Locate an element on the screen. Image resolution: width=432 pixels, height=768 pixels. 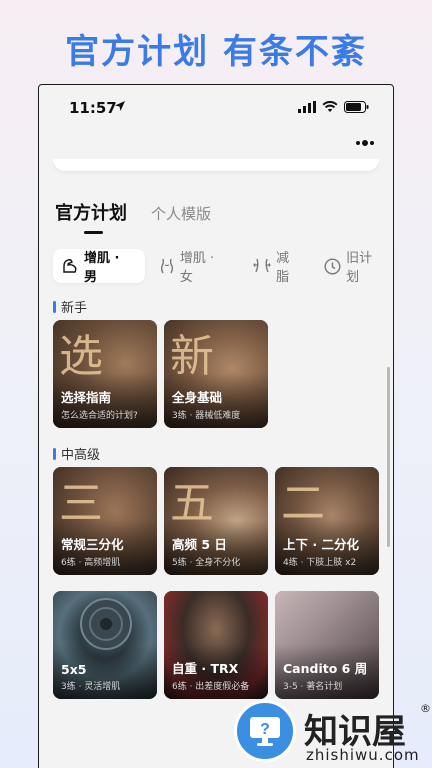
weight-plate-icon is located at coordinates (106, 624).